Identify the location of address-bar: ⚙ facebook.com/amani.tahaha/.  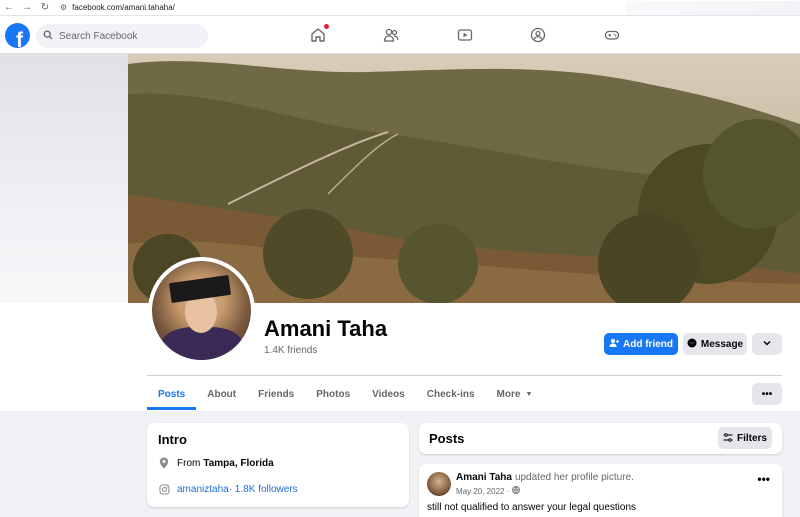
(117, 8).